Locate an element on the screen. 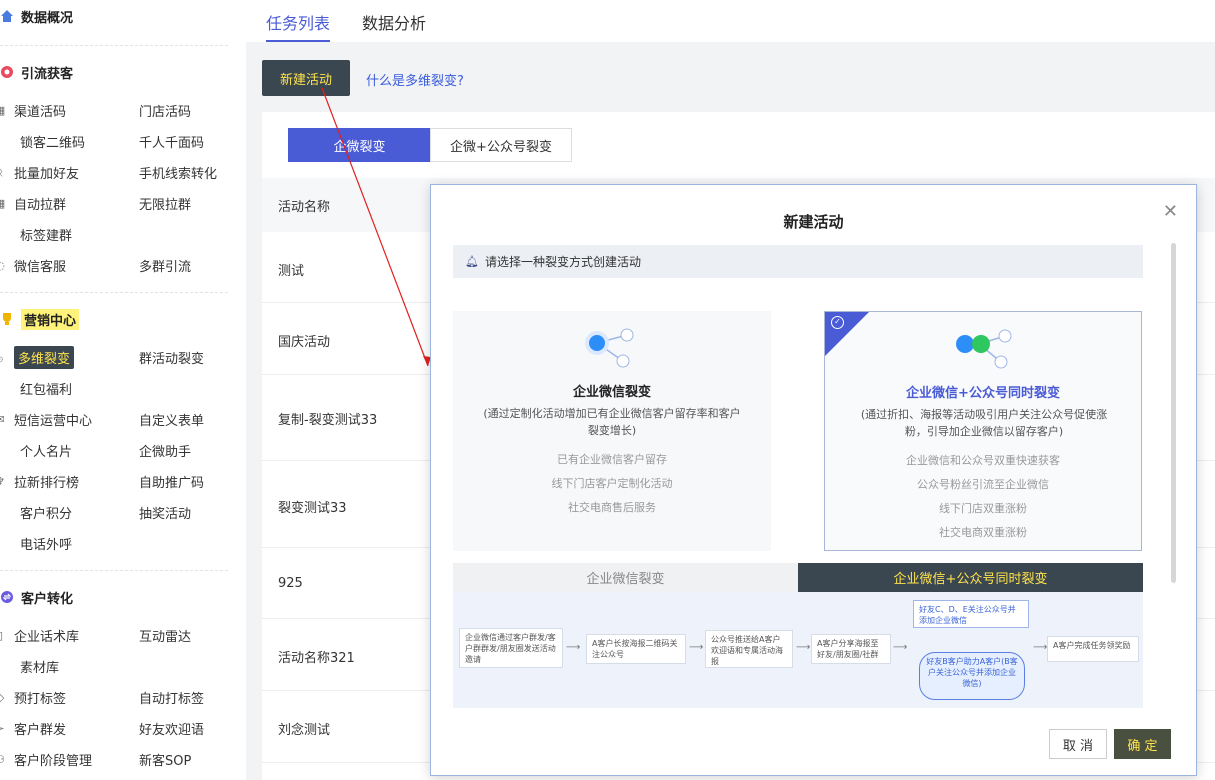  sidebar-item-leaderboard: ♆拉新排行榜 is located at coordinates (39, 481).